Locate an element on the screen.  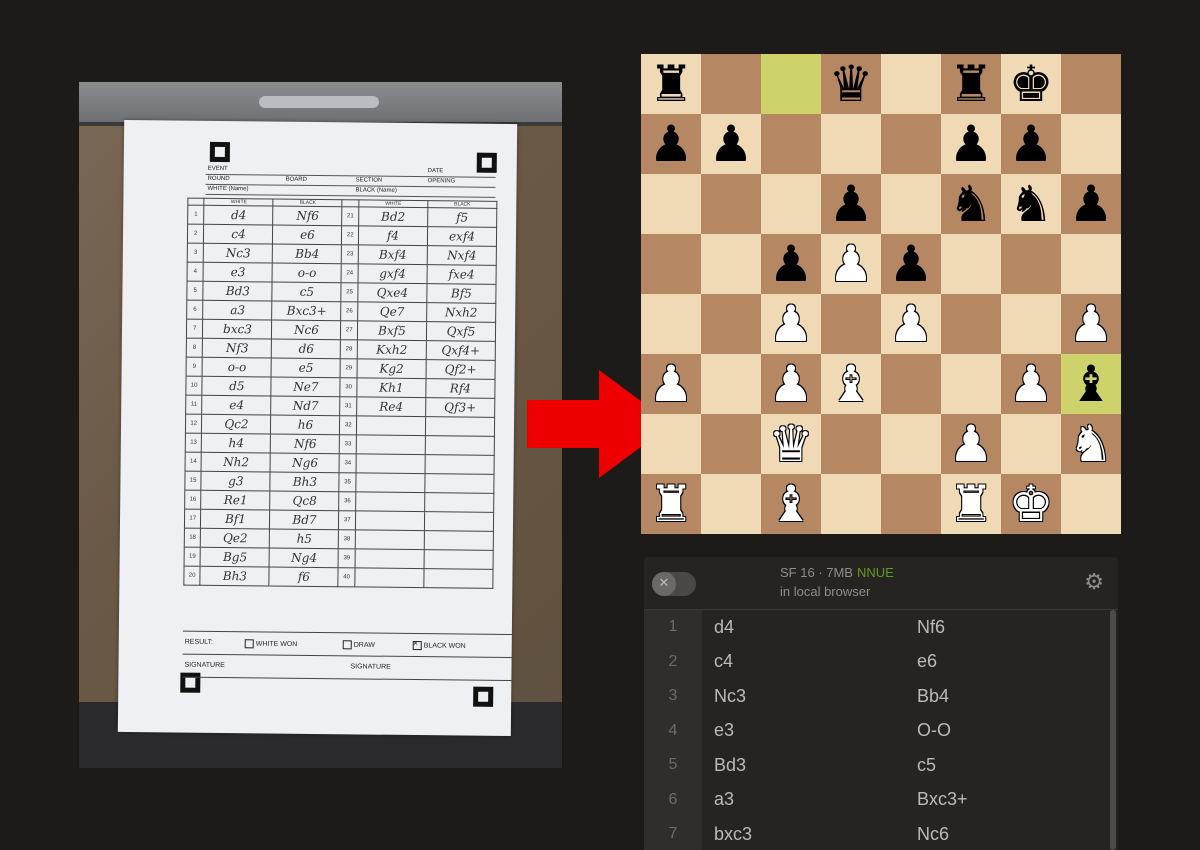
square-g8: ♚ is located at coordinates (1031, 84).